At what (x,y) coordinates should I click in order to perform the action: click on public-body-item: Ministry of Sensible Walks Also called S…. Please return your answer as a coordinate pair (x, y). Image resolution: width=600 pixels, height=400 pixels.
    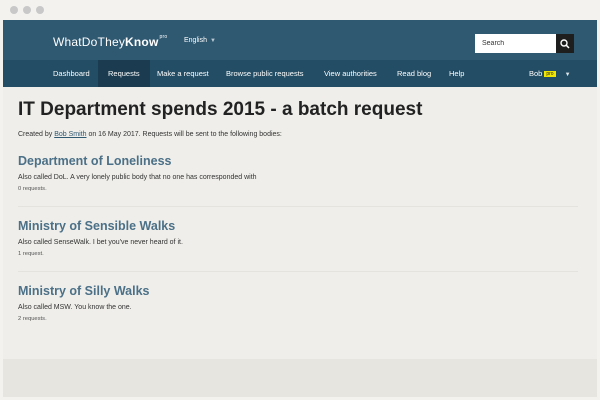
    Looking at the image, I should click on (298, 238).